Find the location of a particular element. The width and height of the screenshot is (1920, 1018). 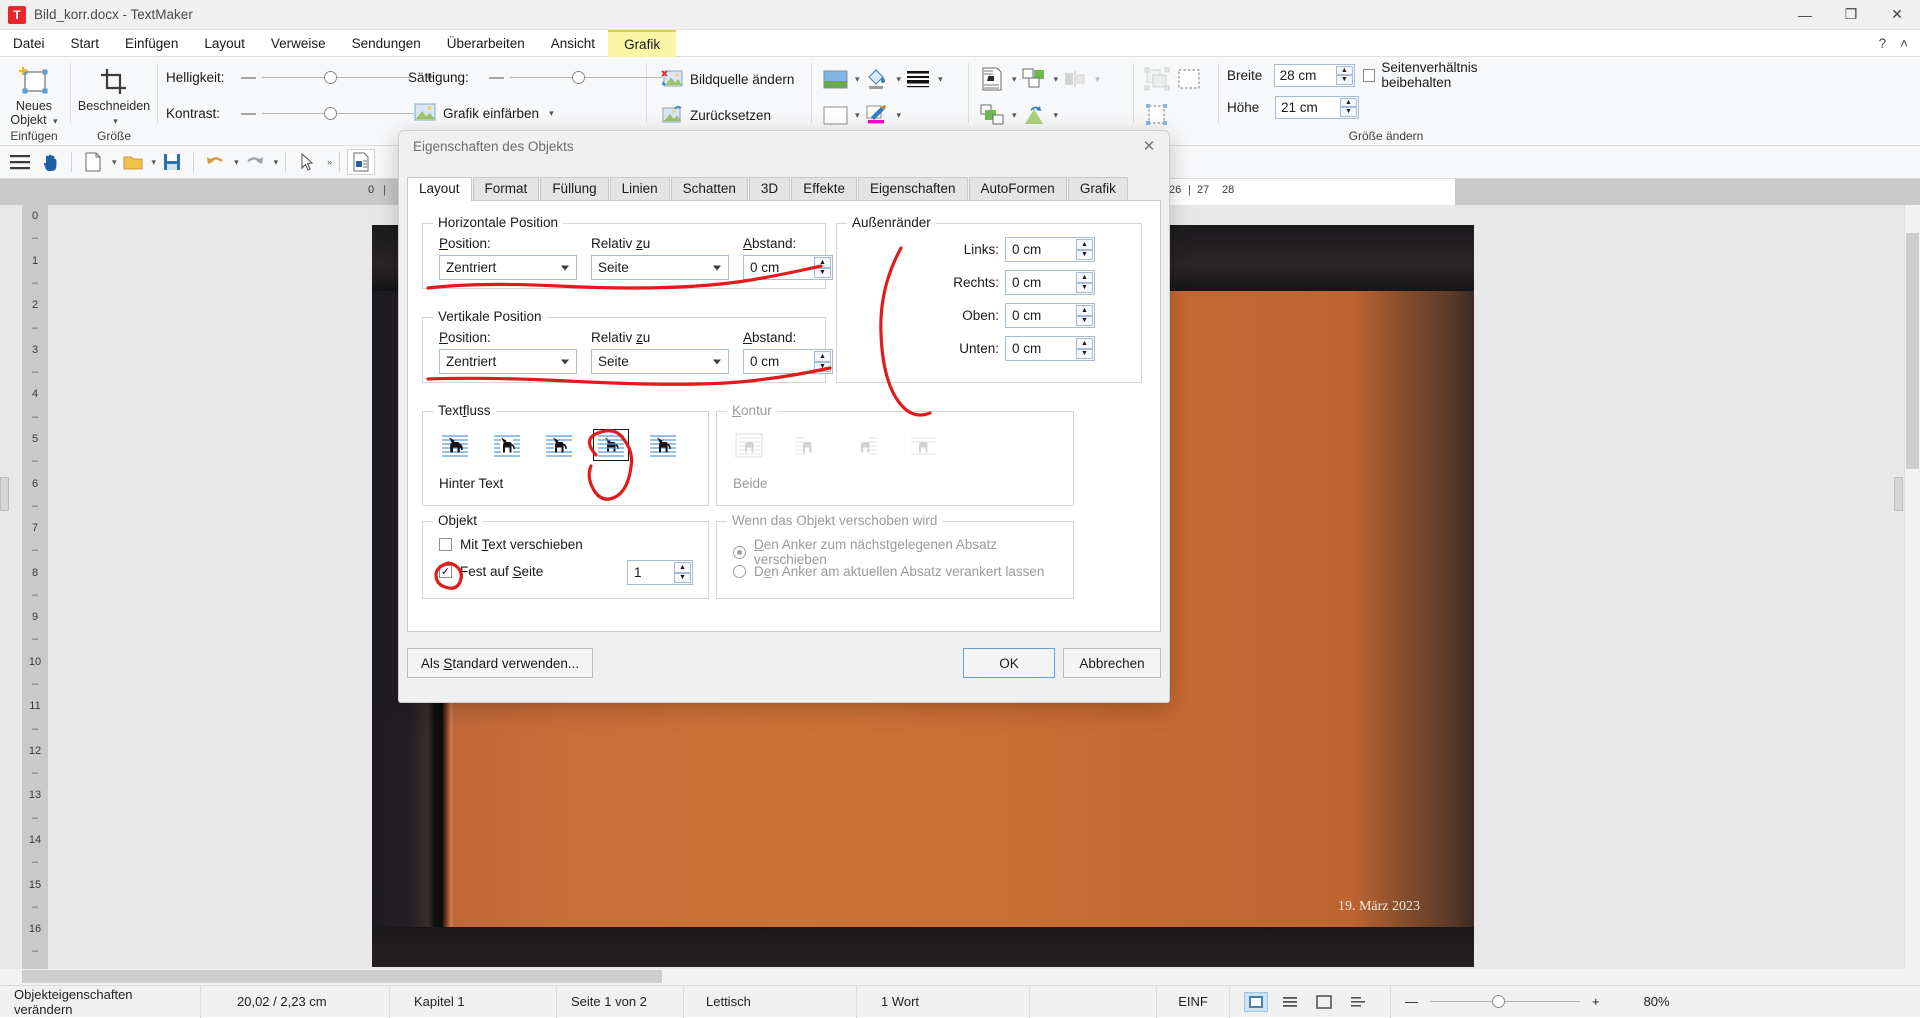

contrast-slider-knob is located at coordinates (330, 113).